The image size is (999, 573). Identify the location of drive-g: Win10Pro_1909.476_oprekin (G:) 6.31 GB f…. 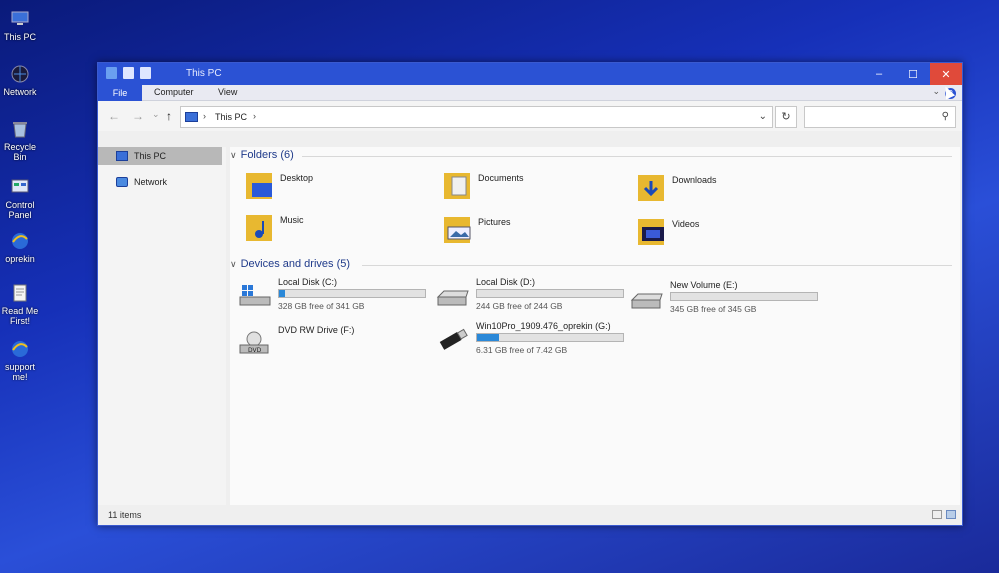
(531, 341).